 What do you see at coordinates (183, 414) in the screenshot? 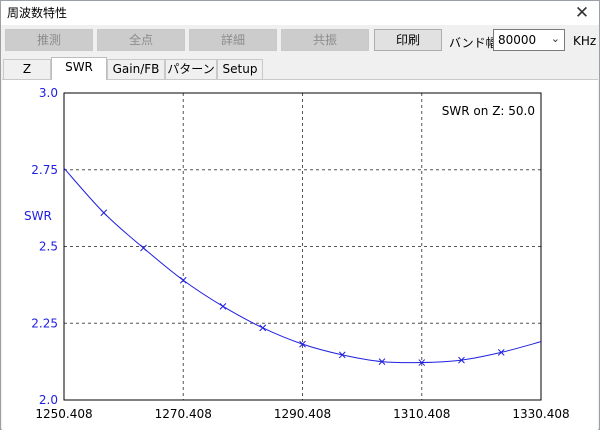
I see `x-tick-label: 1270.408` at bounding box center [183, 414].